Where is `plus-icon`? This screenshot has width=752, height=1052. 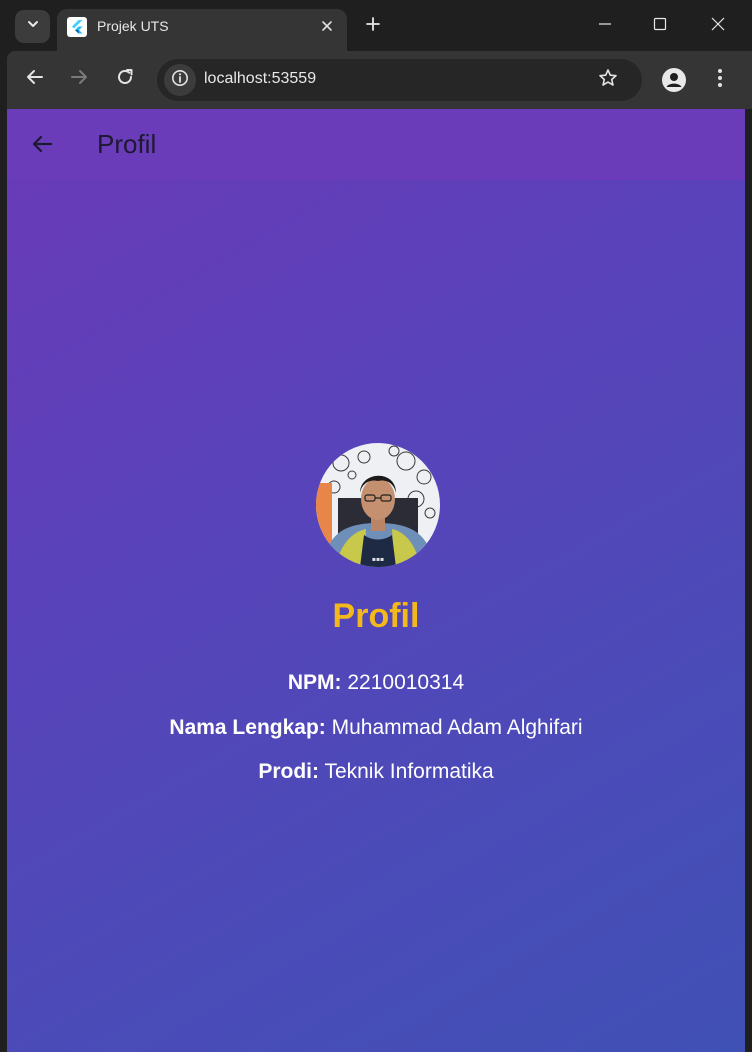 plus-icon is located at coordinates (373, 26).